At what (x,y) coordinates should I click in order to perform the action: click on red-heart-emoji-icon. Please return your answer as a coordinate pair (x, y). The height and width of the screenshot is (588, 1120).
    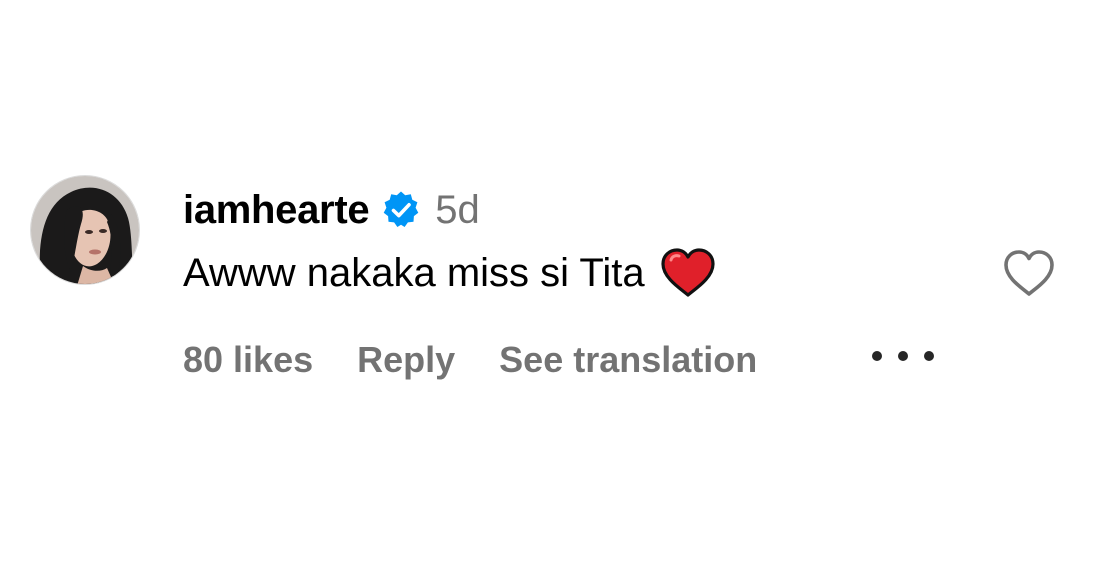
    Looking at the image, I should click on (688, 273).